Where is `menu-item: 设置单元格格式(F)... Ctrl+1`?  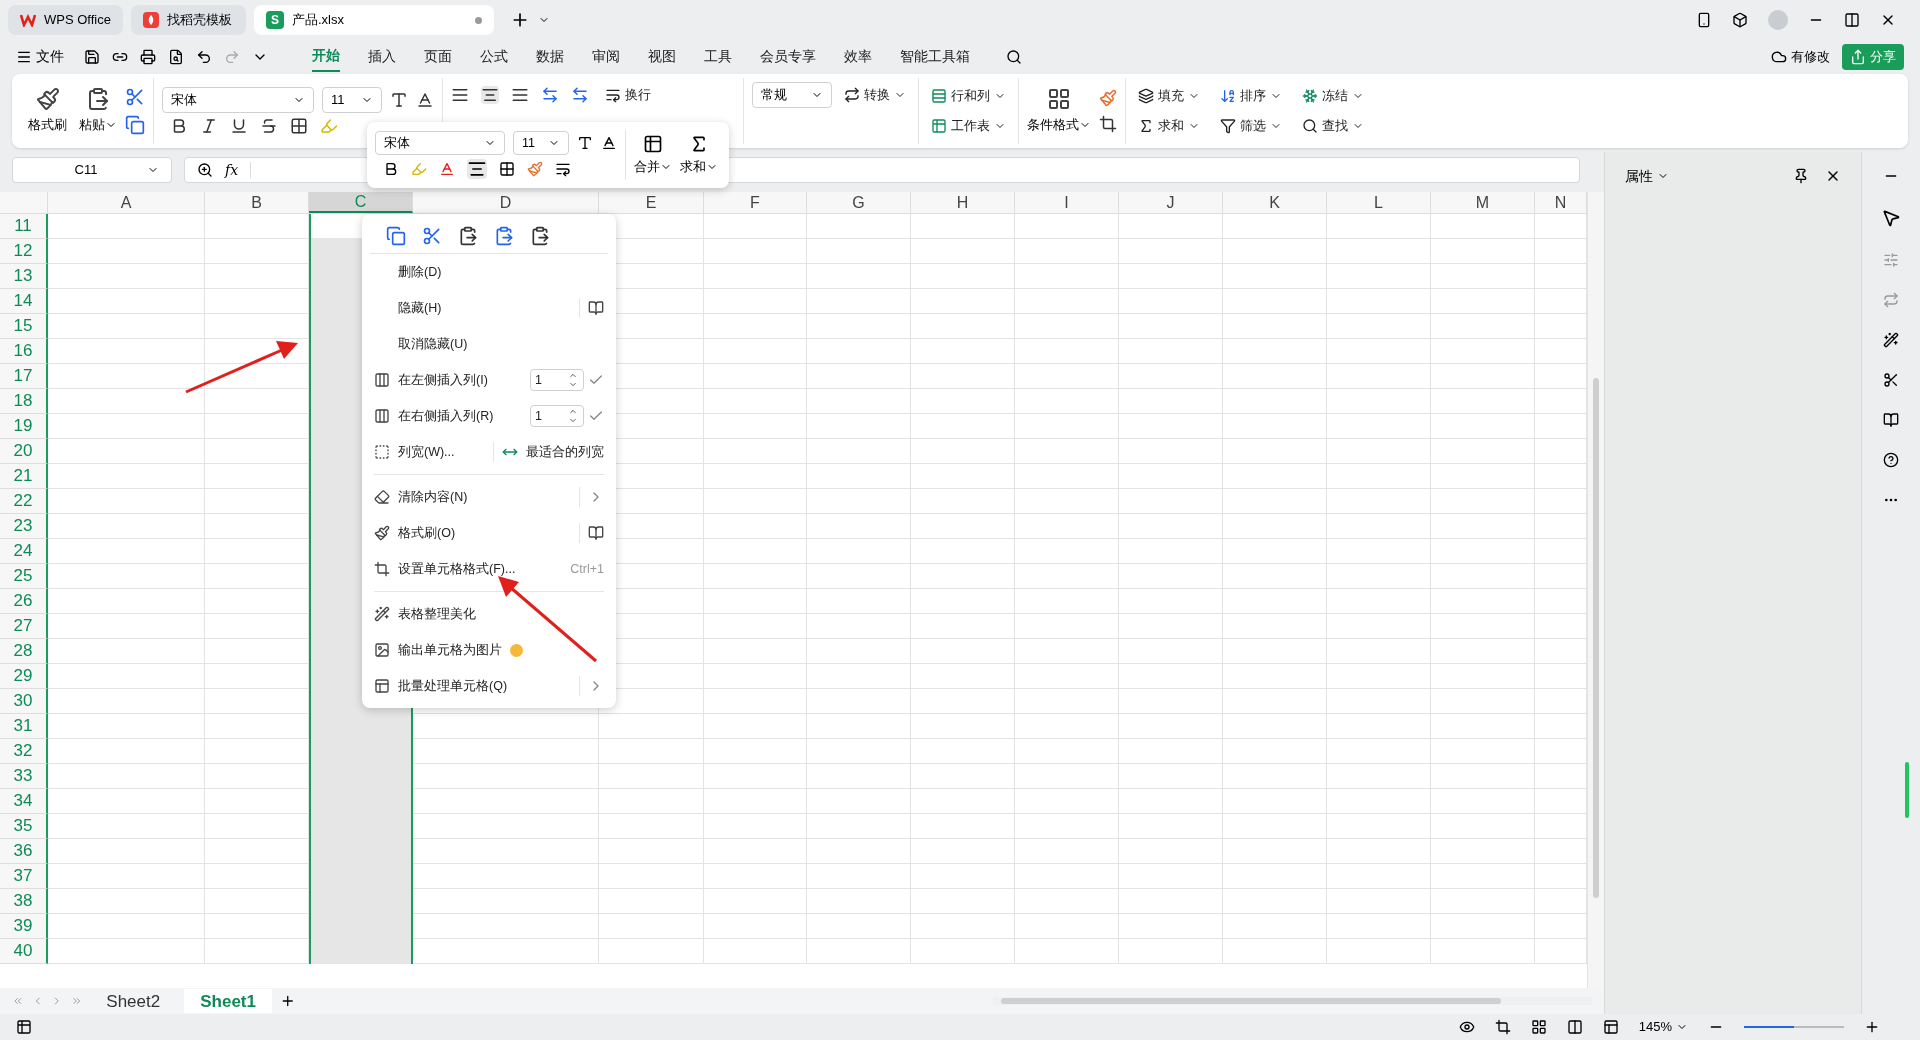 menu-item: 设置单元格格式(F)... Ctrl+1 is located at coordinates (489, 569).